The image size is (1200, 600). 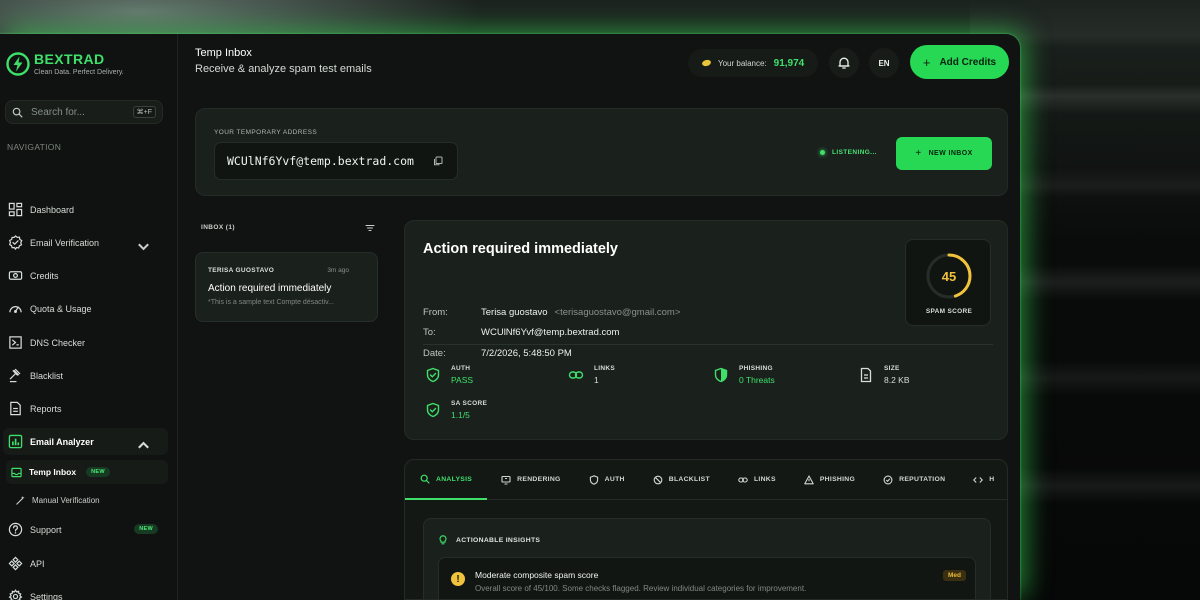 What do you see at coordinates (87, 472) in the screenshot?
I see `sidebar-item-temp-inbox: Temp Inbox NEW` at bounding box center [87, 472].